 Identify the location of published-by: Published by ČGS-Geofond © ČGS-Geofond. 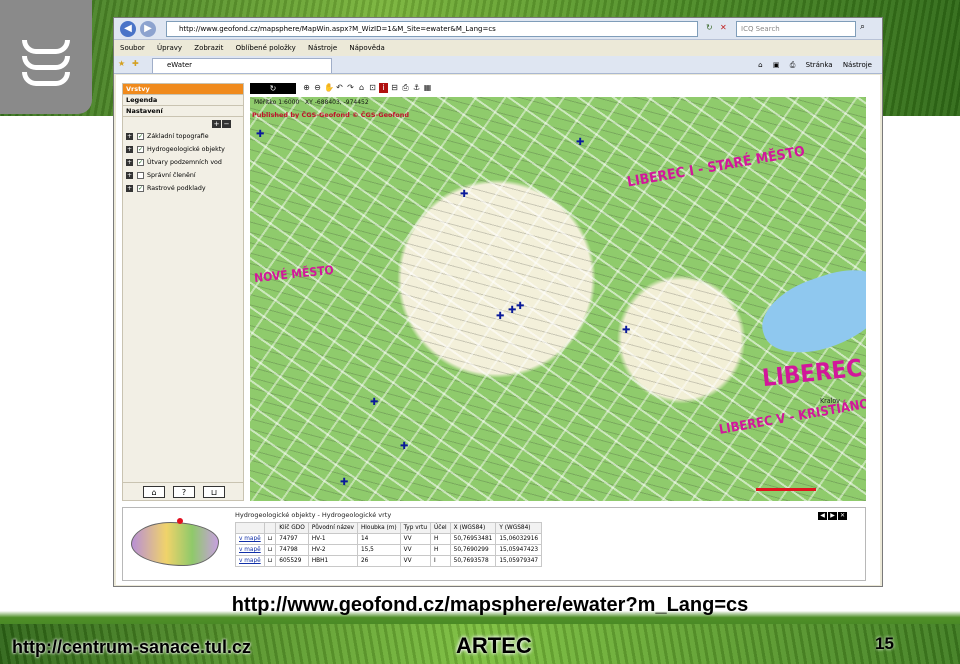
(331, 115).